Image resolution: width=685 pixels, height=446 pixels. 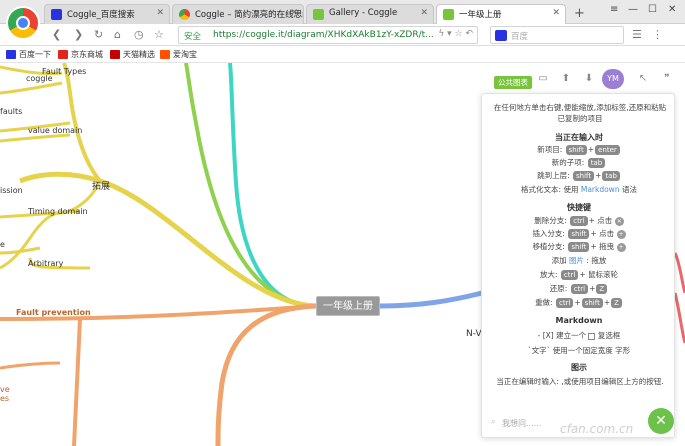 I want to click on bookmark-aitaobao: 爱淘宝, so click(x=178, y=54).